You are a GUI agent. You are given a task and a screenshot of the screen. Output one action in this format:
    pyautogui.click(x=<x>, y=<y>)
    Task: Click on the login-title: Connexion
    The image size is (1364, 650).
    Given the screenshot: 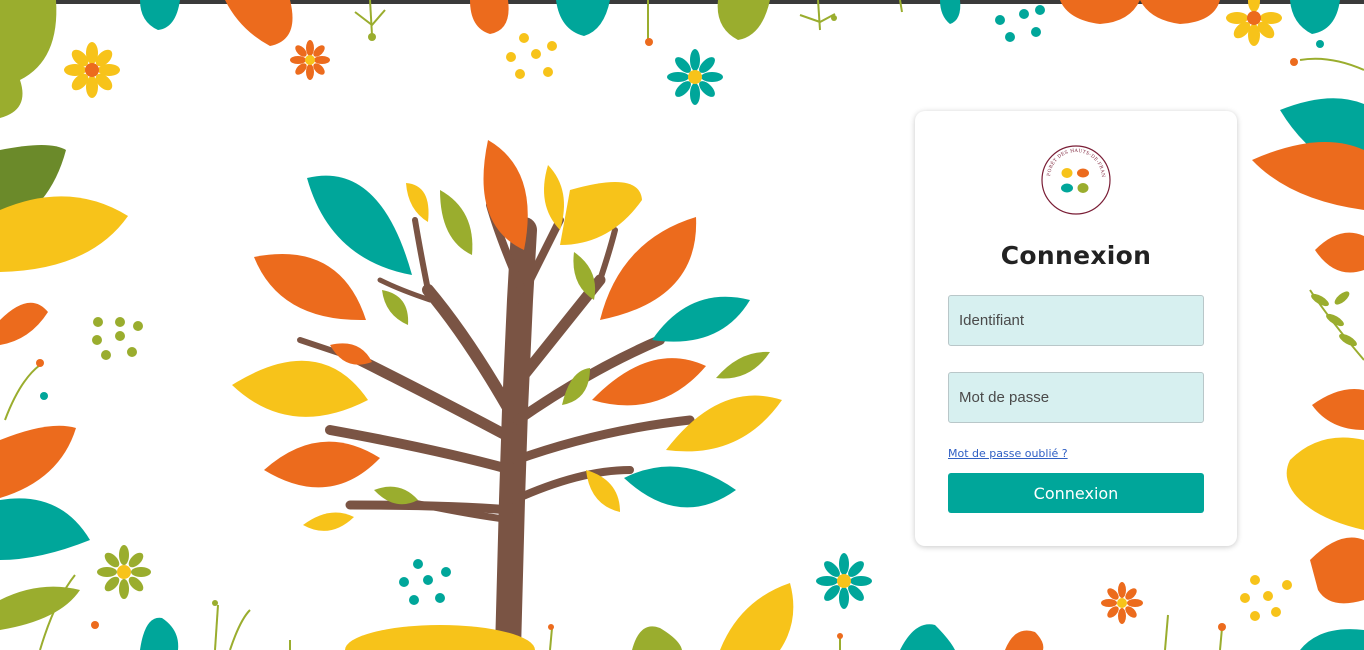 What is the action you would take?
    pyautogui.click(x=1076, y=255)
    